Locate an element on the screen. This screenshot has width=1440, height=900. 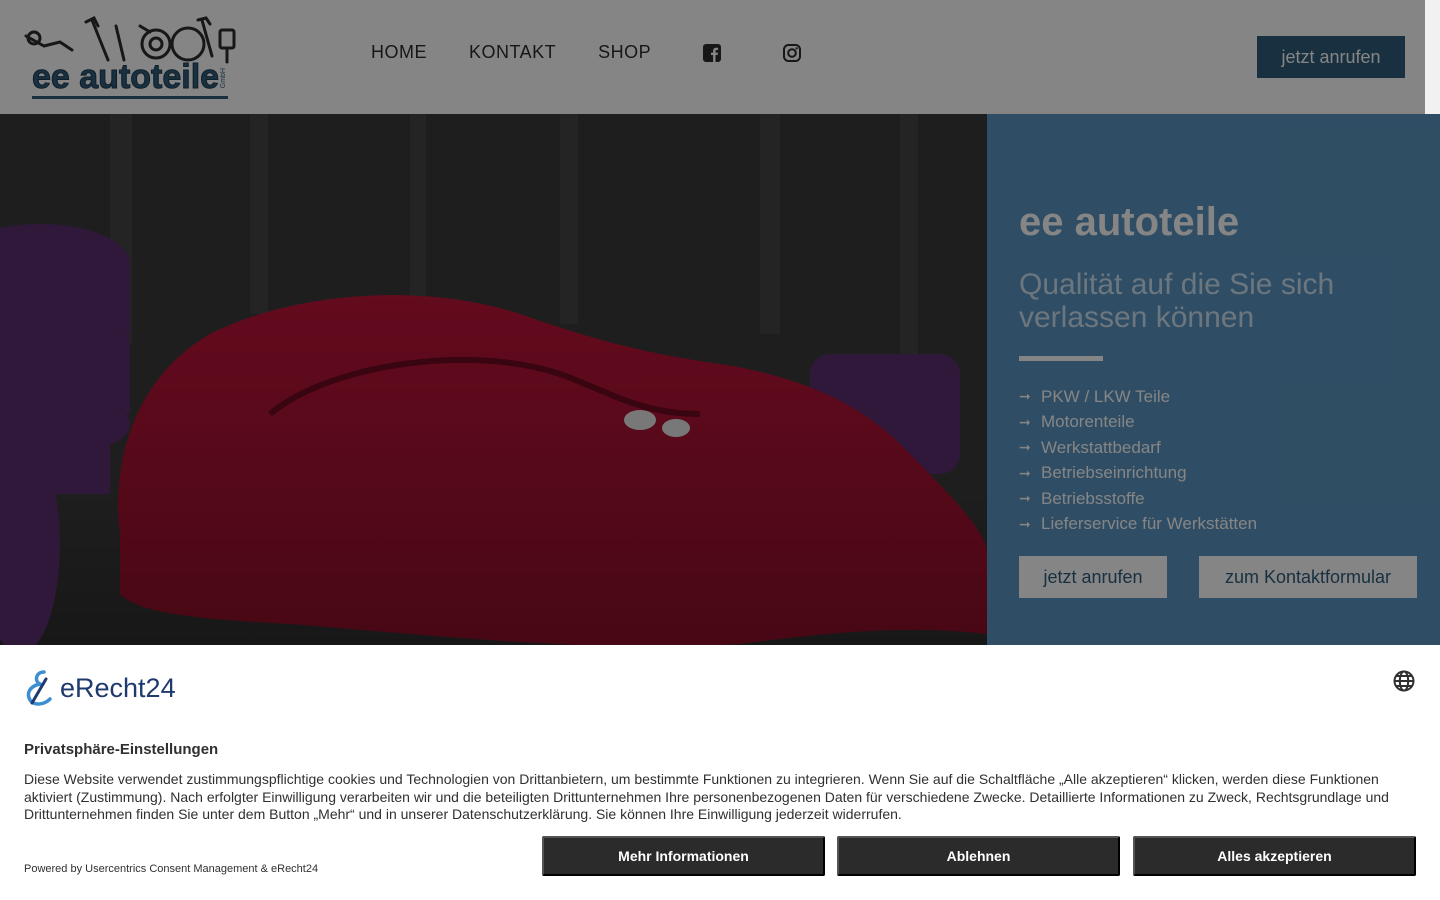
main-nav: HOME KONTAKT SHOP is located at coordinates (591, 52).